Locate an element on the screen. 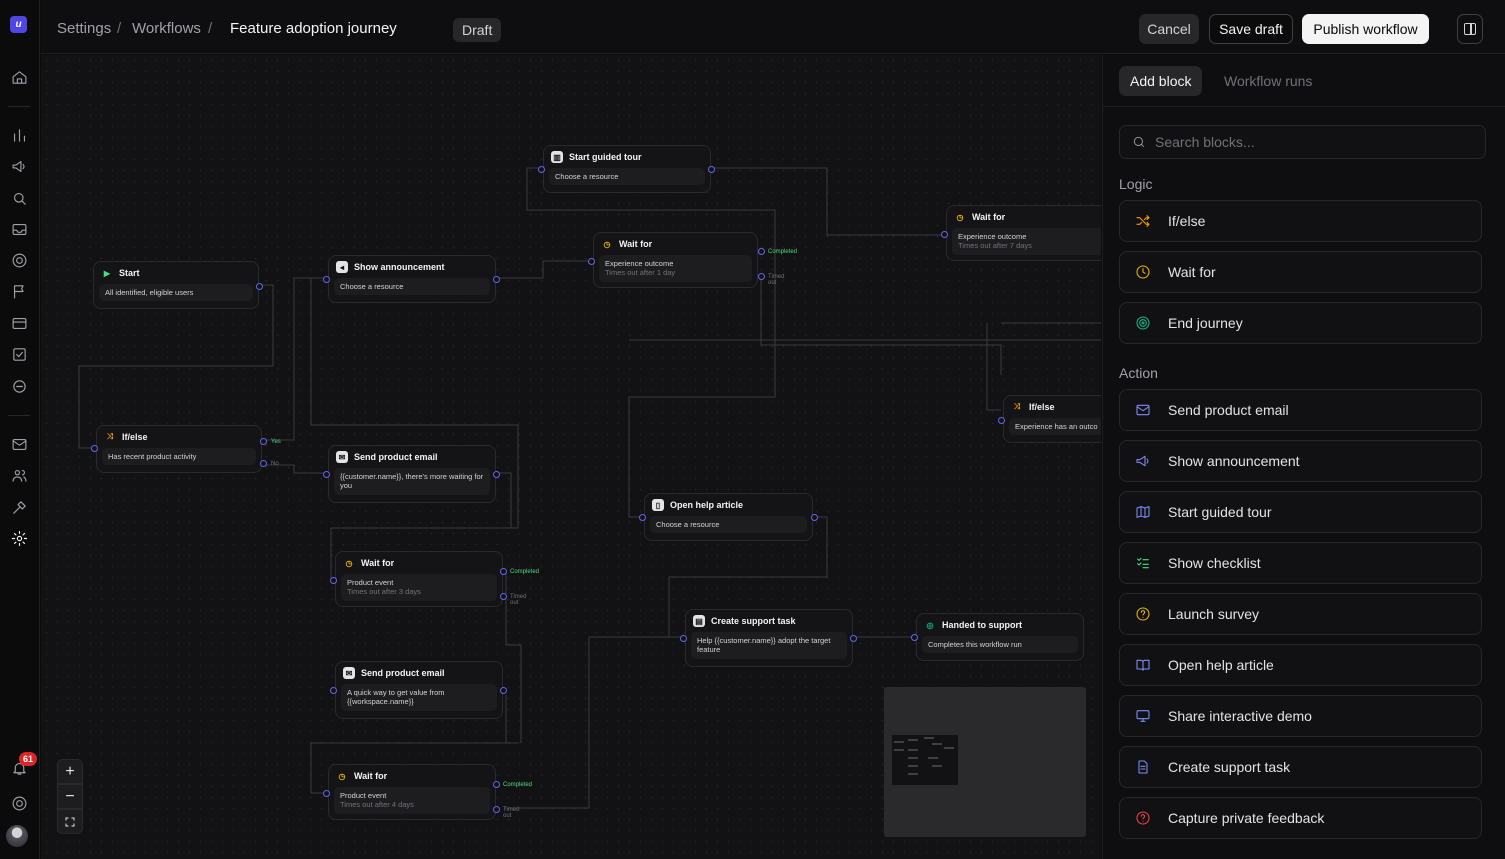  block-show-announcement: Show announcement is located at coordinates (1300, 461).